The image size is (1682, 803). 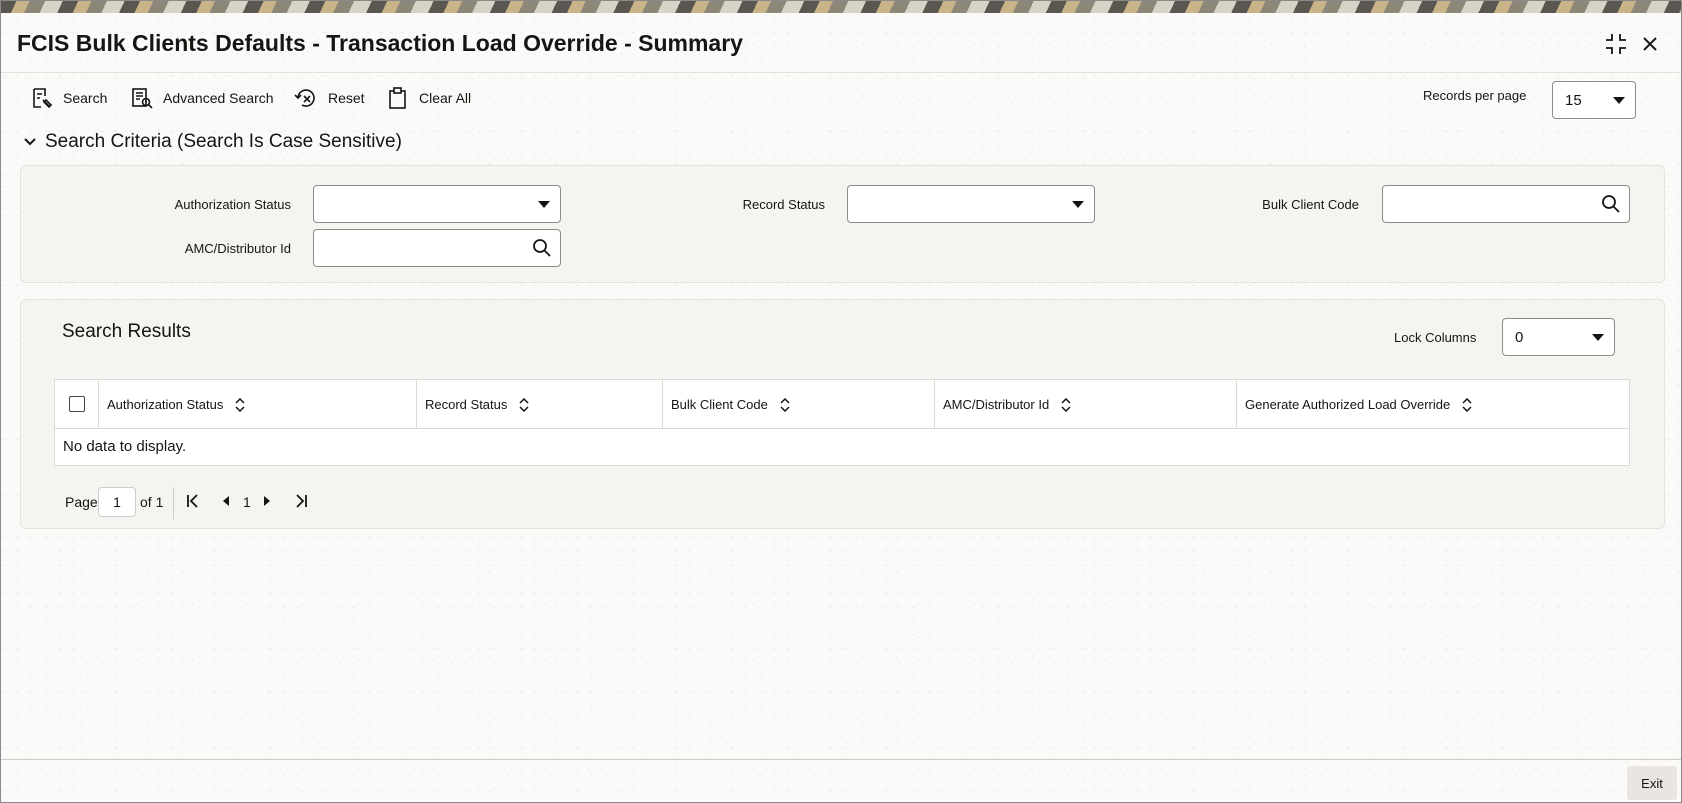 I want to click on search-button: Search, so click(x=69, y=98).